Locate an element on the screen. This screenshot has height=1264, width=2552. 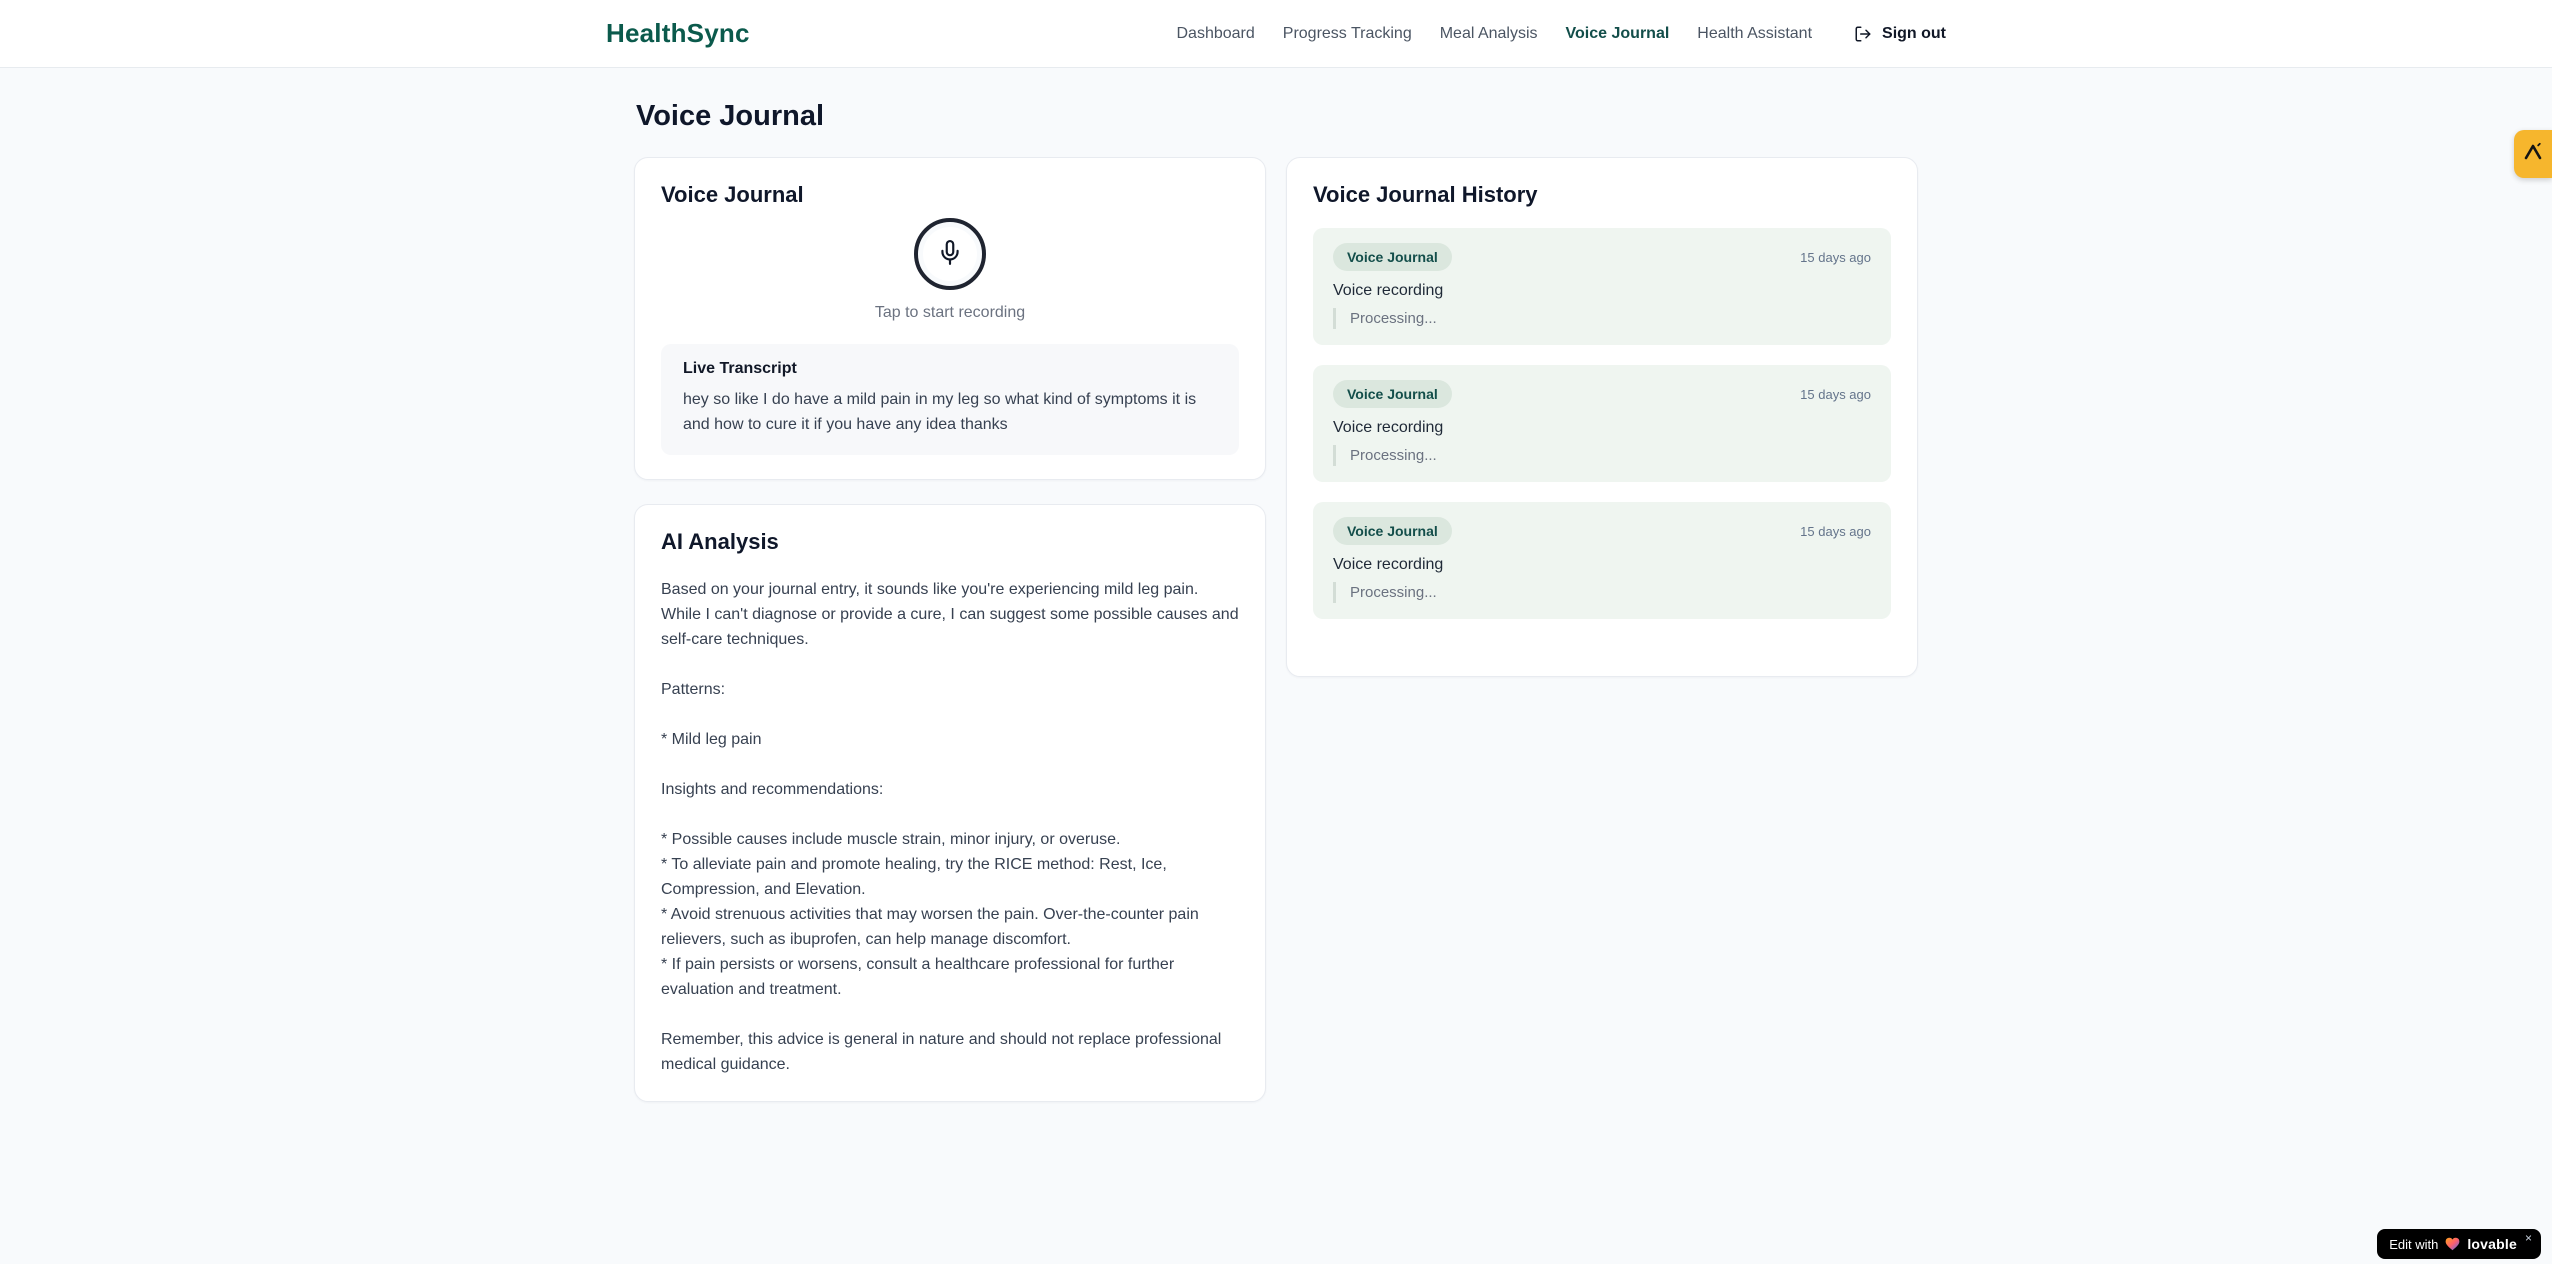
close-icon: × is located at coordinates (2528, 1238).